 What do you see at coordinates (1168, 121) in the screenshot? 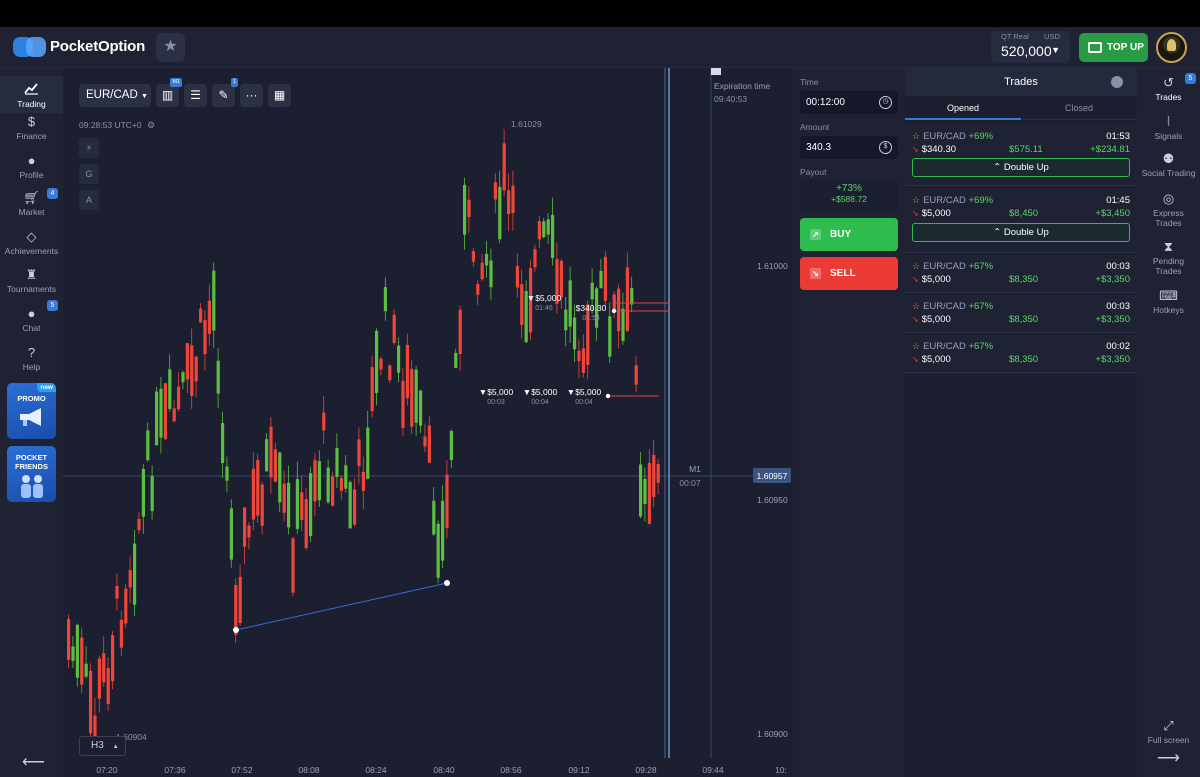
I see `signal-icon: ⦚` at bounding box center [1168, 121].